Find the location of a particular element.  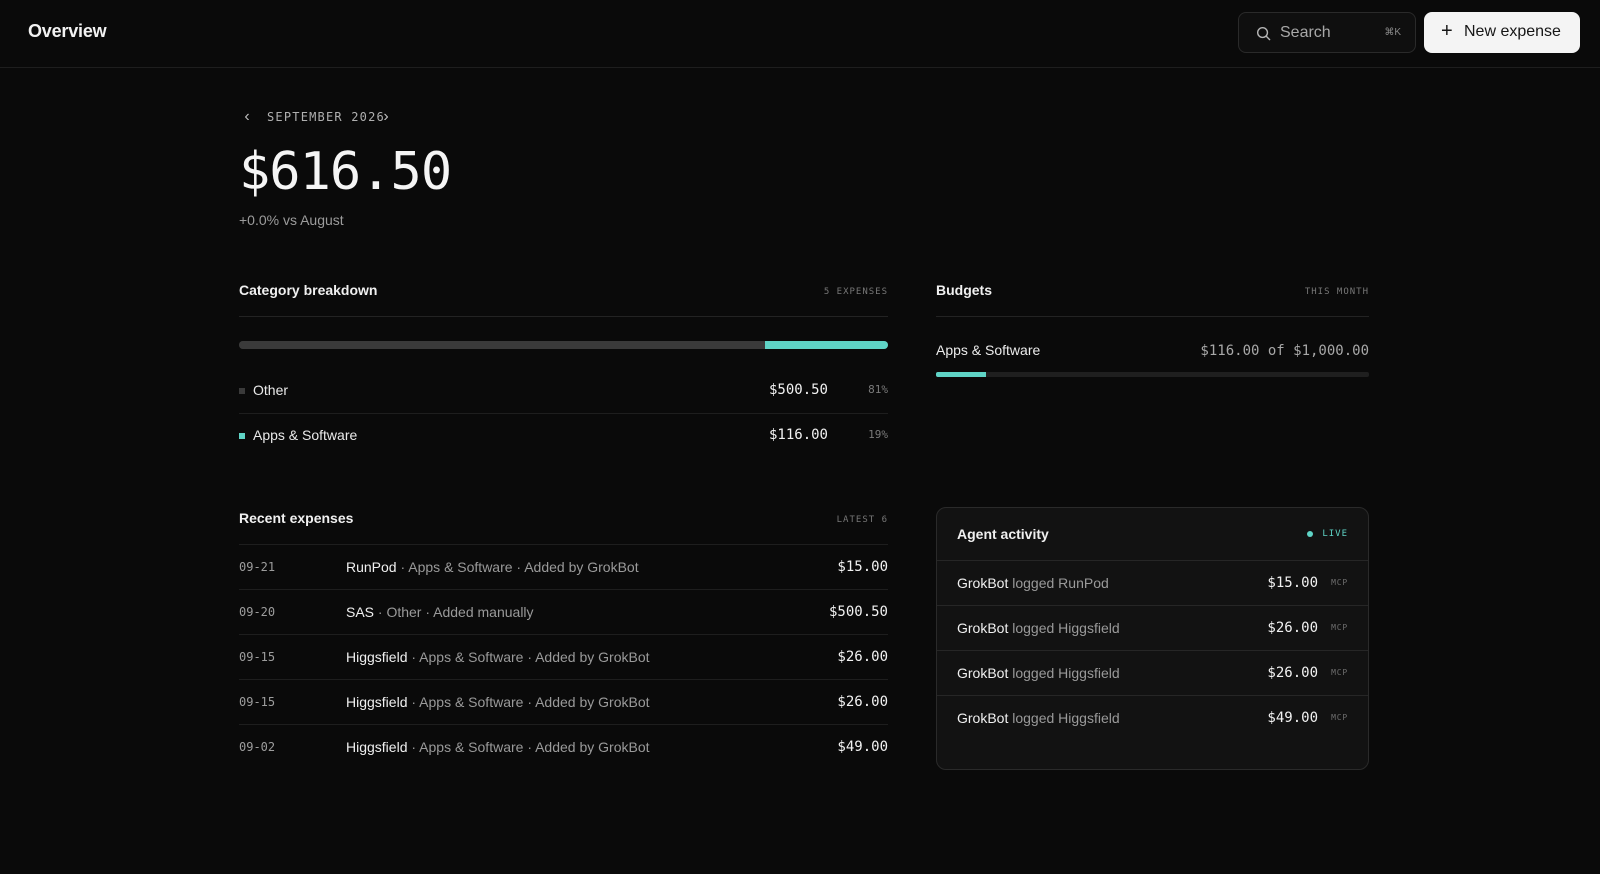

agent-activity-header: Agent activity LIVE is located at coordinates (1152, 534).